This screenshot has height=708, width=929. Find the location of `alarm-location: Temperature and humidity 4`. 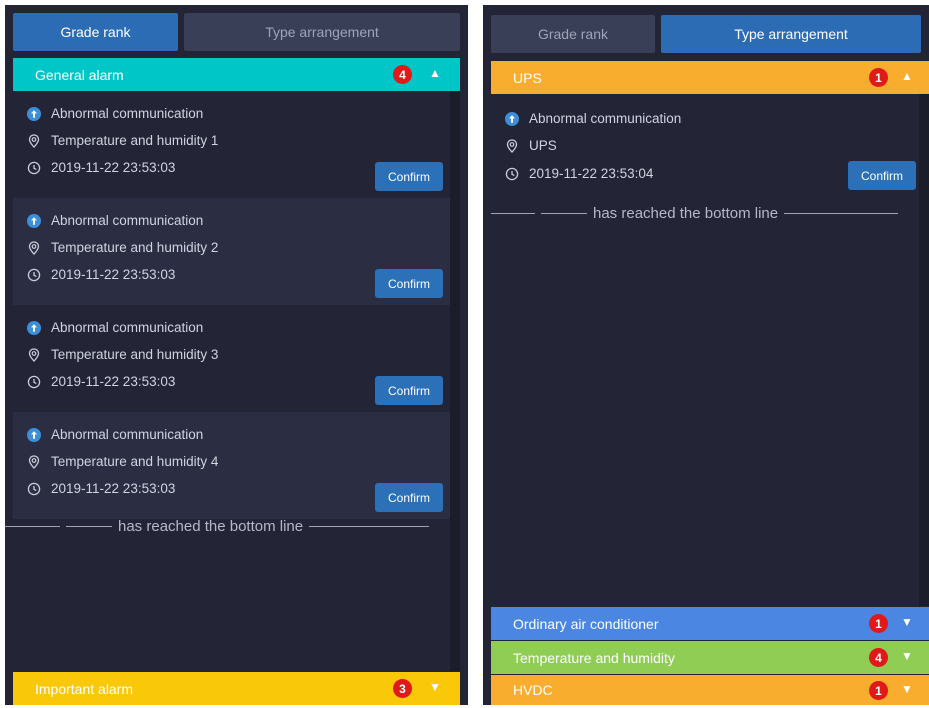

alarm-location: Temperature and humidity 4 is located at coordinates (135, 461).